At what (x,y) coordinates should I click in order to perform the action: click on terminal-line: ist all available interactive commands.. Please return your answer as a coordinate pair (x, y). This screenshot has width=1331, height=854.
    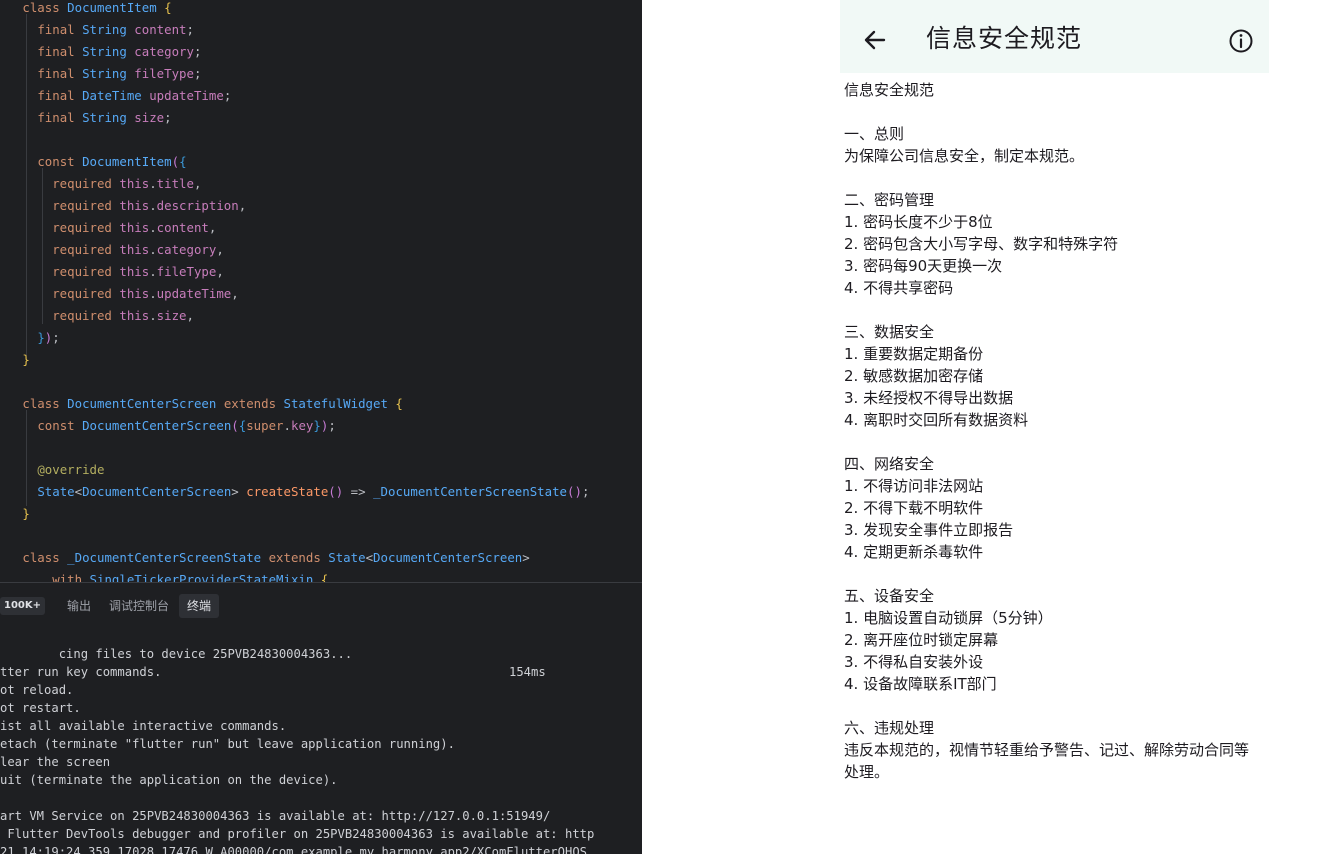
    Looking at the image, I should click on (143, 726).